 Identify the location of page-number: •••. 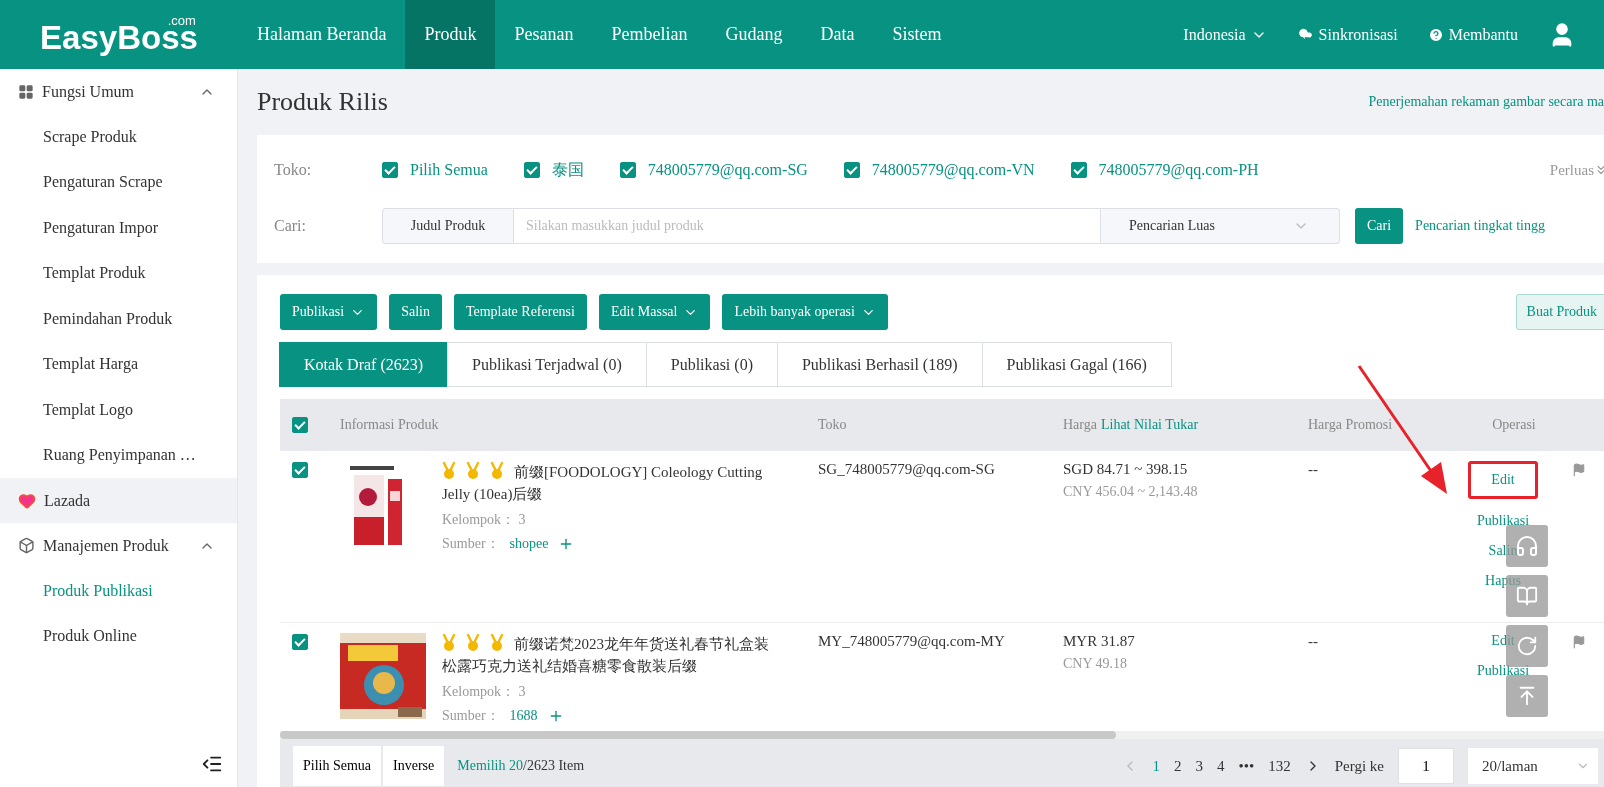
(1246, 766).